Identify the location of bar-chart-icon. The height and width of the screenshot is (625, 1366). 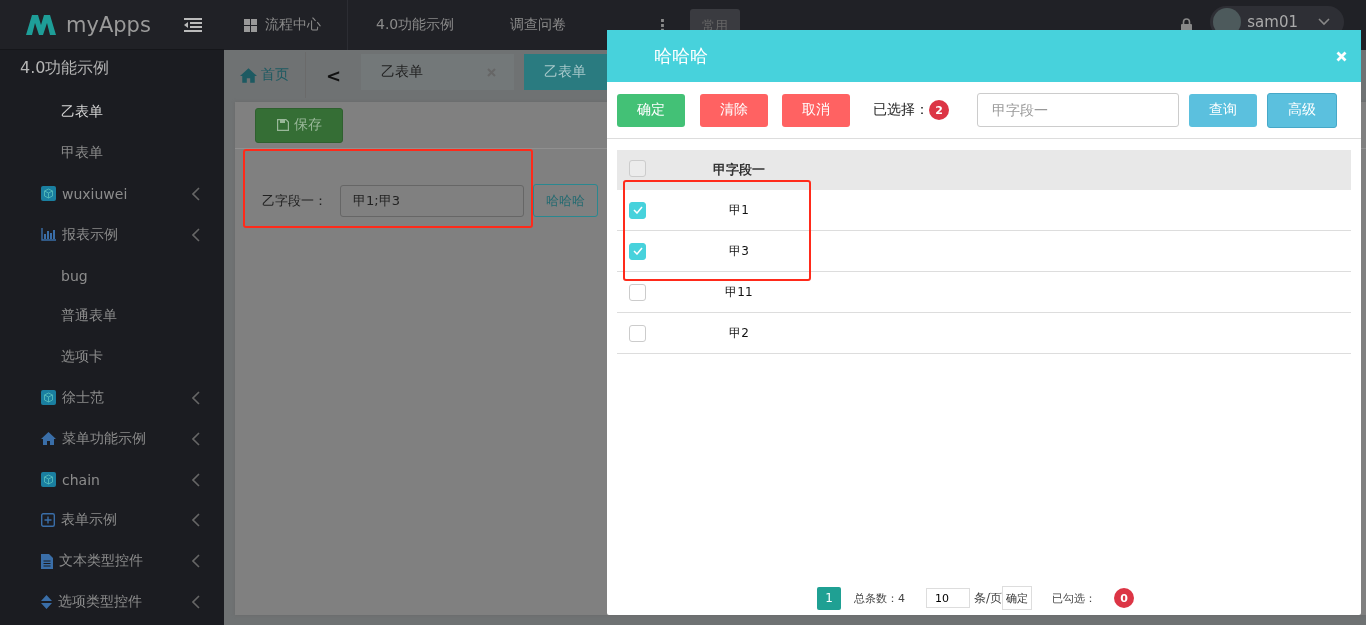
(48, 235).